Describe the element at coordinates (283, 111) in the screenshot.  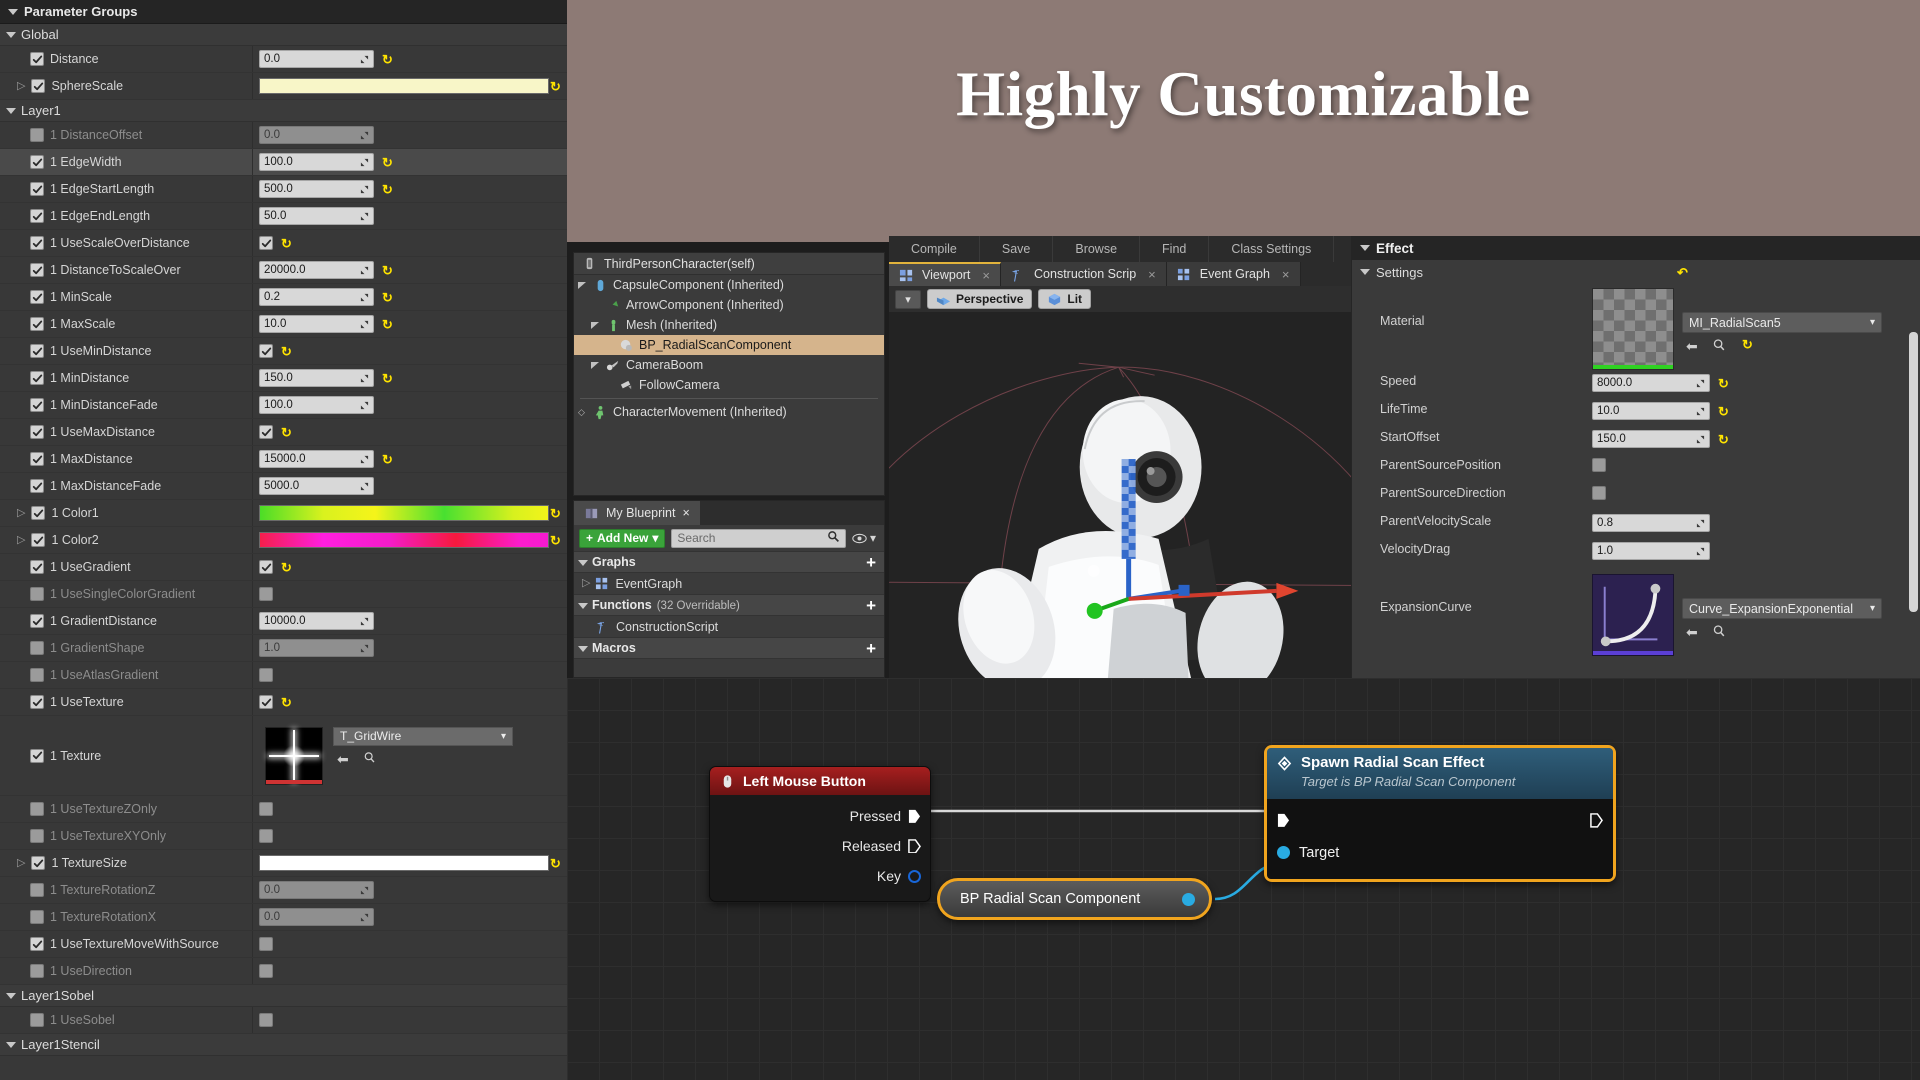
I see `parameter-group-layer1: Layer1` at that location.